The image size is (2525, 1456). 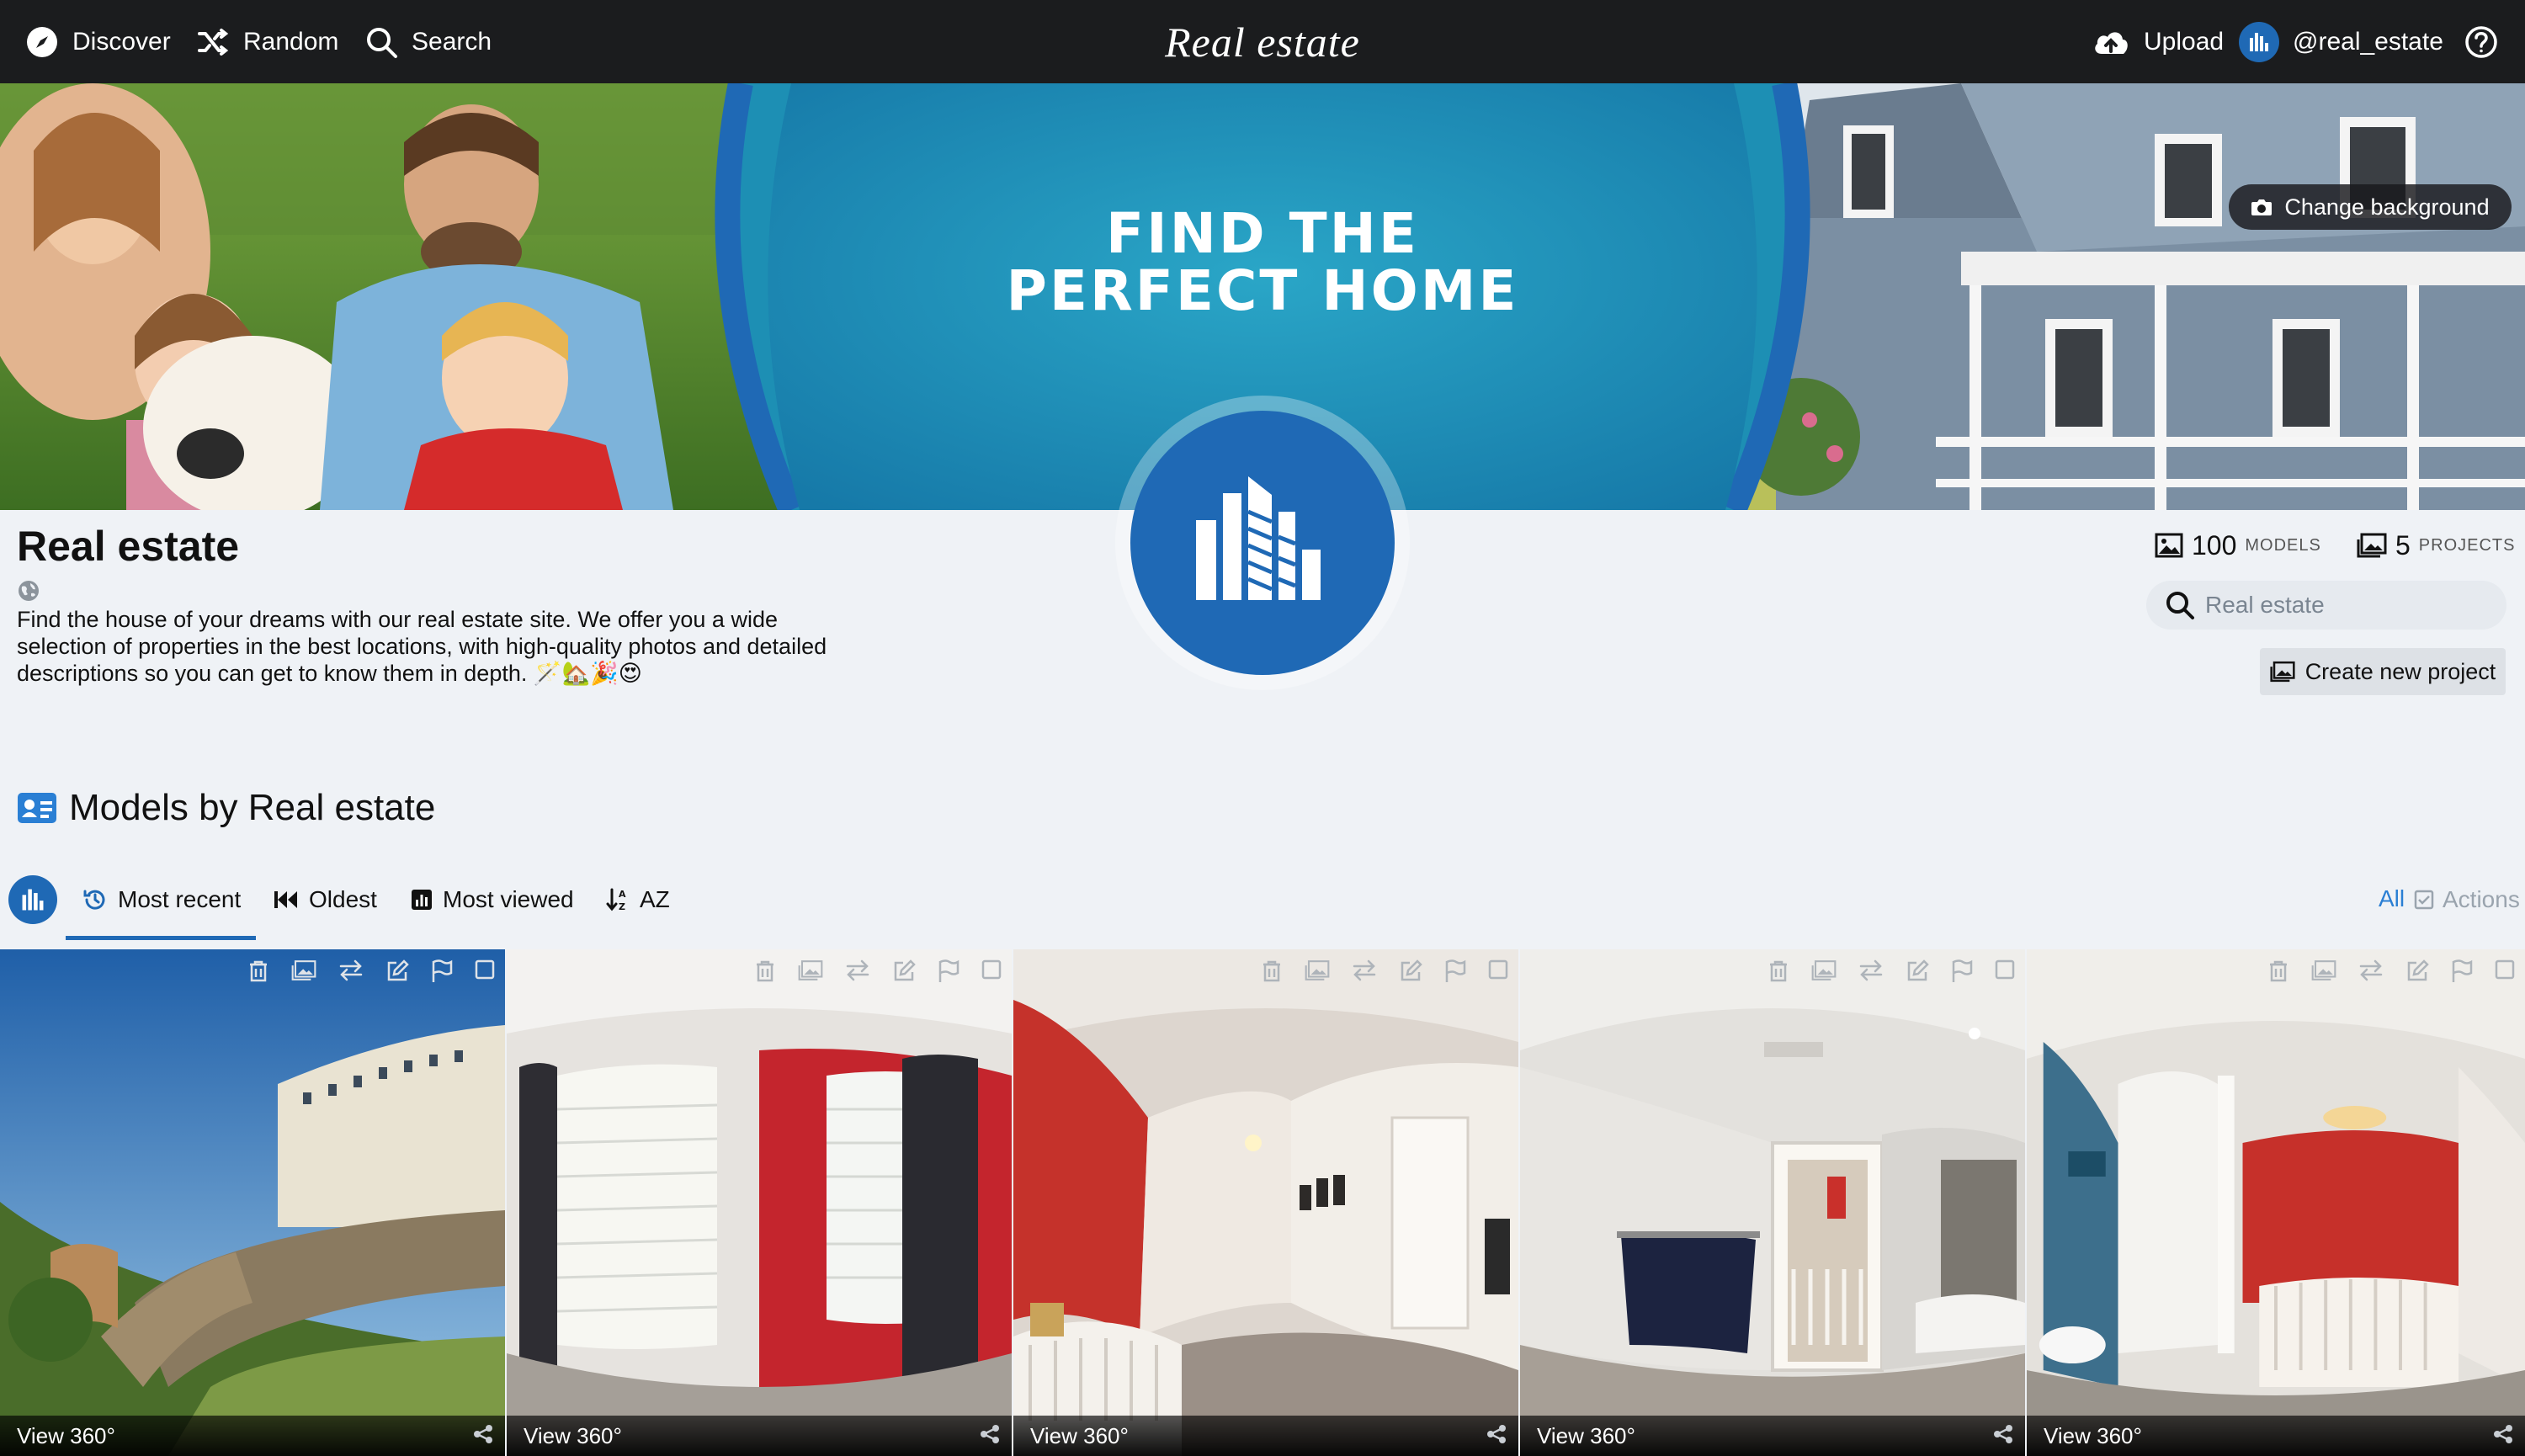 What do you see at coordinates (422, 900) in the screenshot?
I see `bar-chart-icon` at bounding box center [422, 900].